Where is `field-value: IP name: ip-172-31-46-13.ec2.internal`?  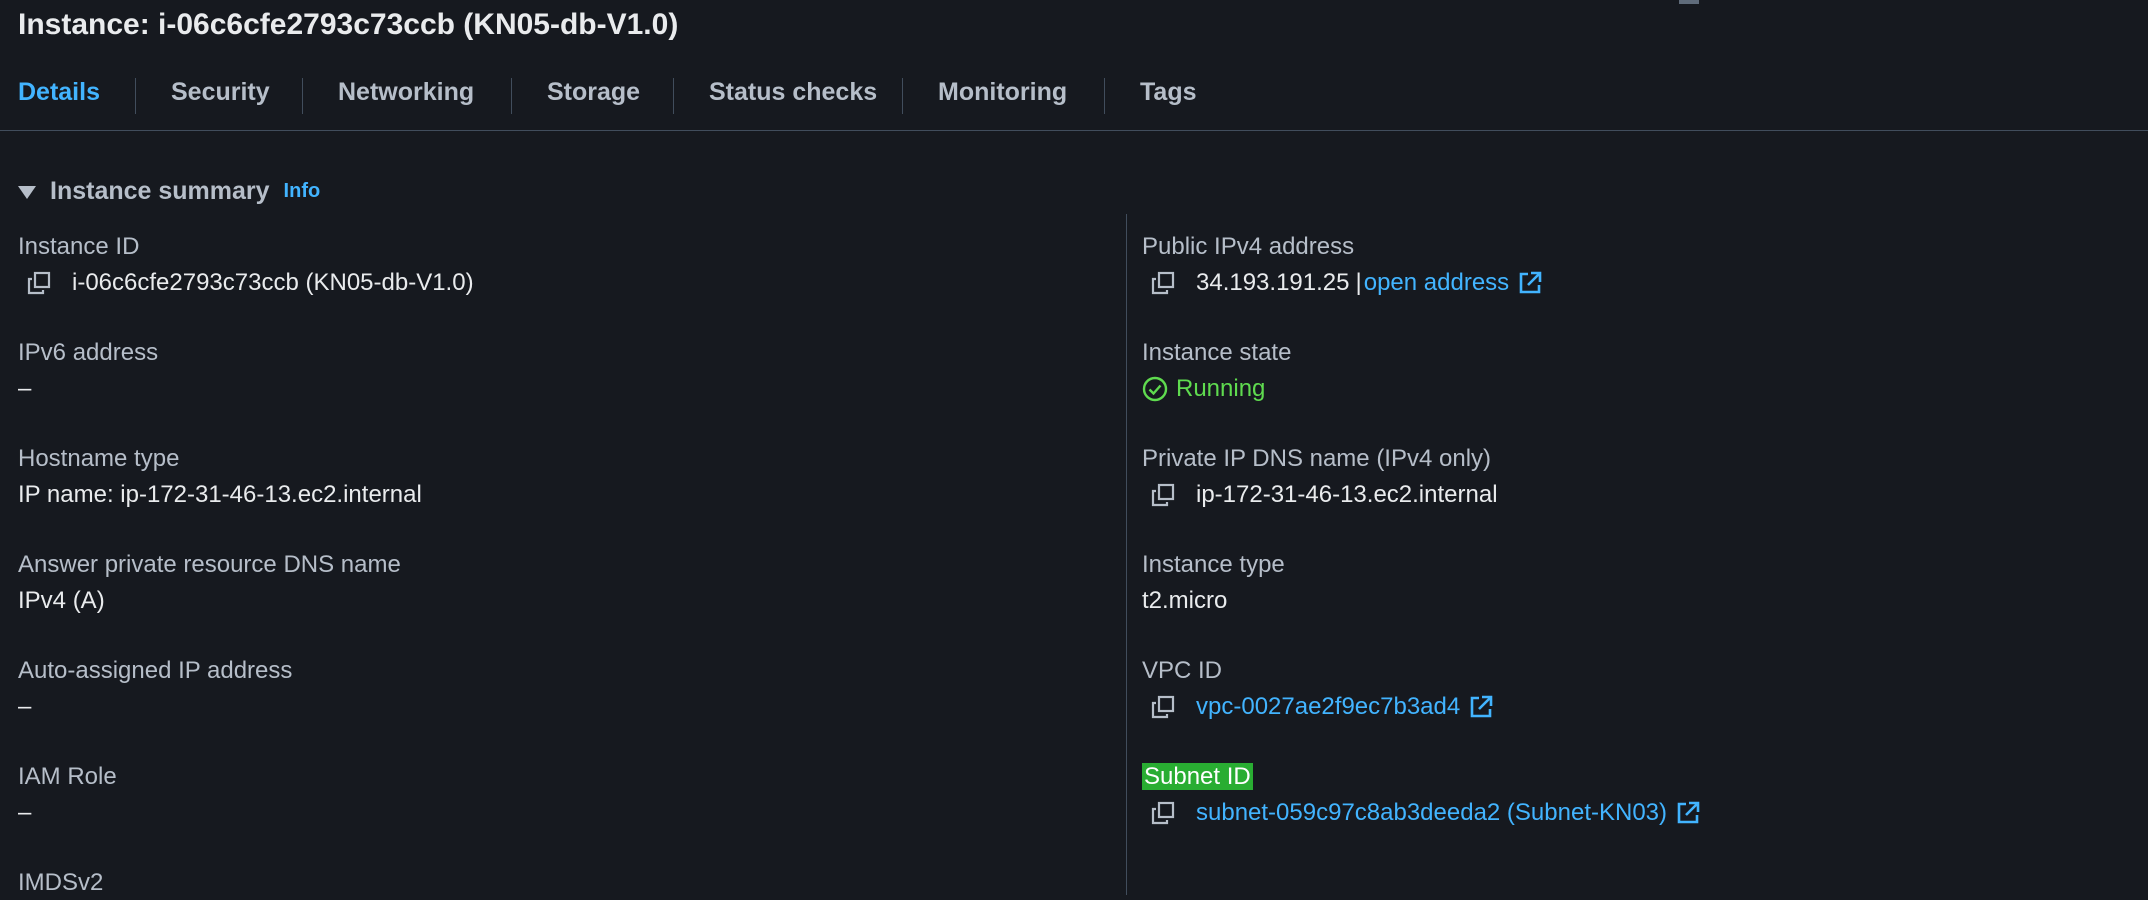 field-value: IP name: ip-172-31-46-13.ec2.internal is located at coordinates (220, 494).